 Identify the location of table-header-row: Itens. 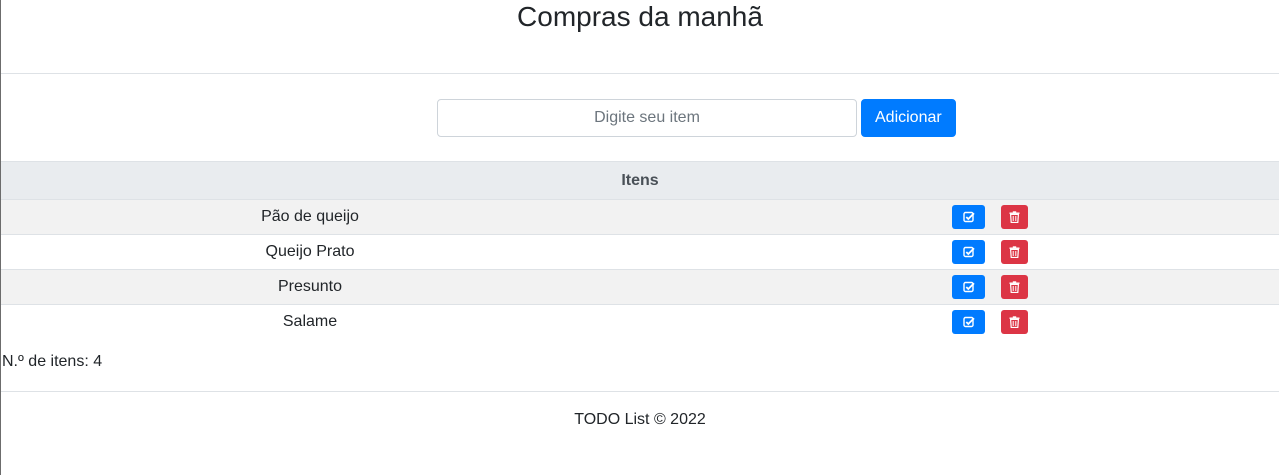
(640, 180).